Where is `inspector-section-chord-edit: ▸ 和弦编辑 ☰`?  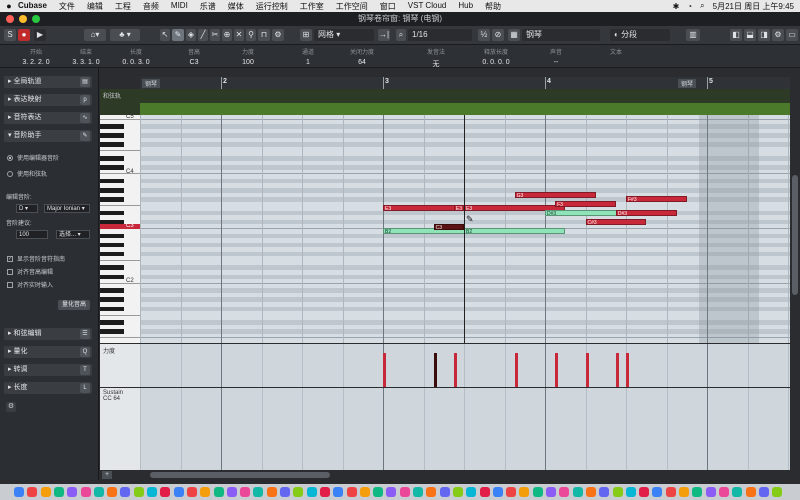
inspector-section-chord-edit: ▸ 和弦编辑 ☰ is located at coordinates (48, 334).